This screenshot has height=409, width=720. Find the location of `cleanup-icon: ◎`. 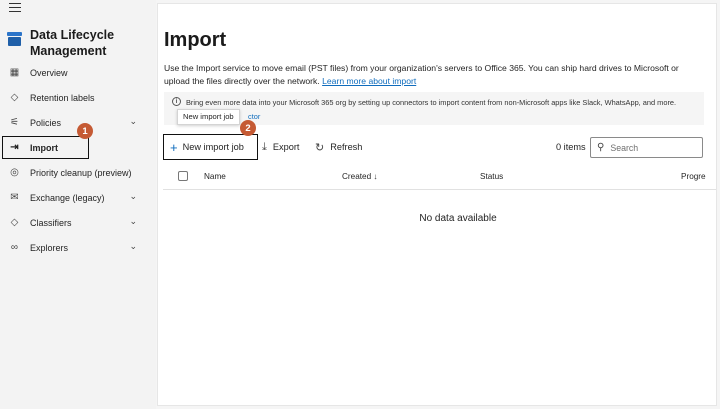

cleanup-icon: ◎ is located at coordinates (14, 172).